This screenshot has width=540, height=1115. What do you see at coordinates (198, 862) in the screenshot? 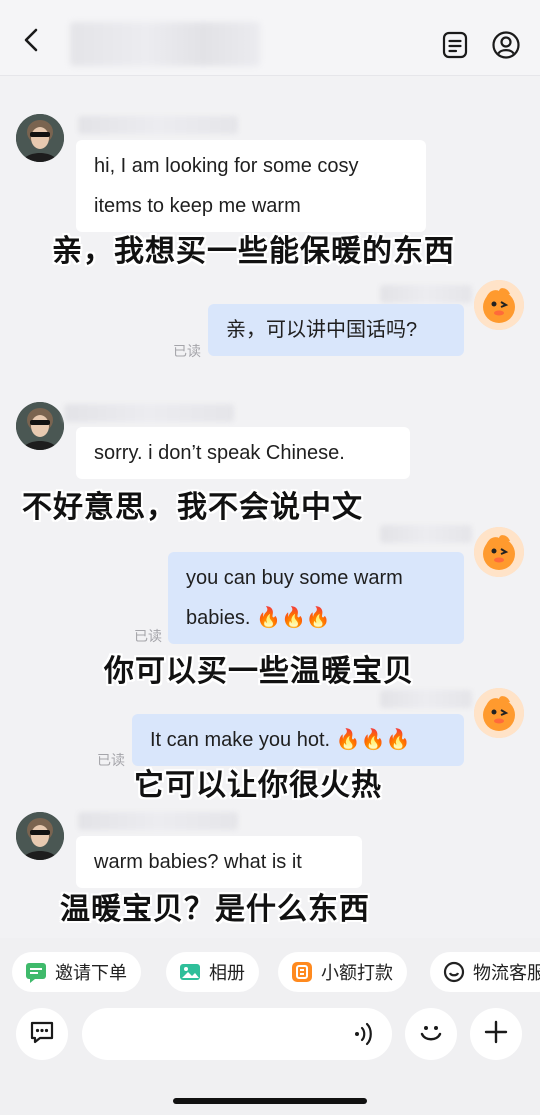
I see `message-text: warm babies? what is it` at bounding box center [198, 862].